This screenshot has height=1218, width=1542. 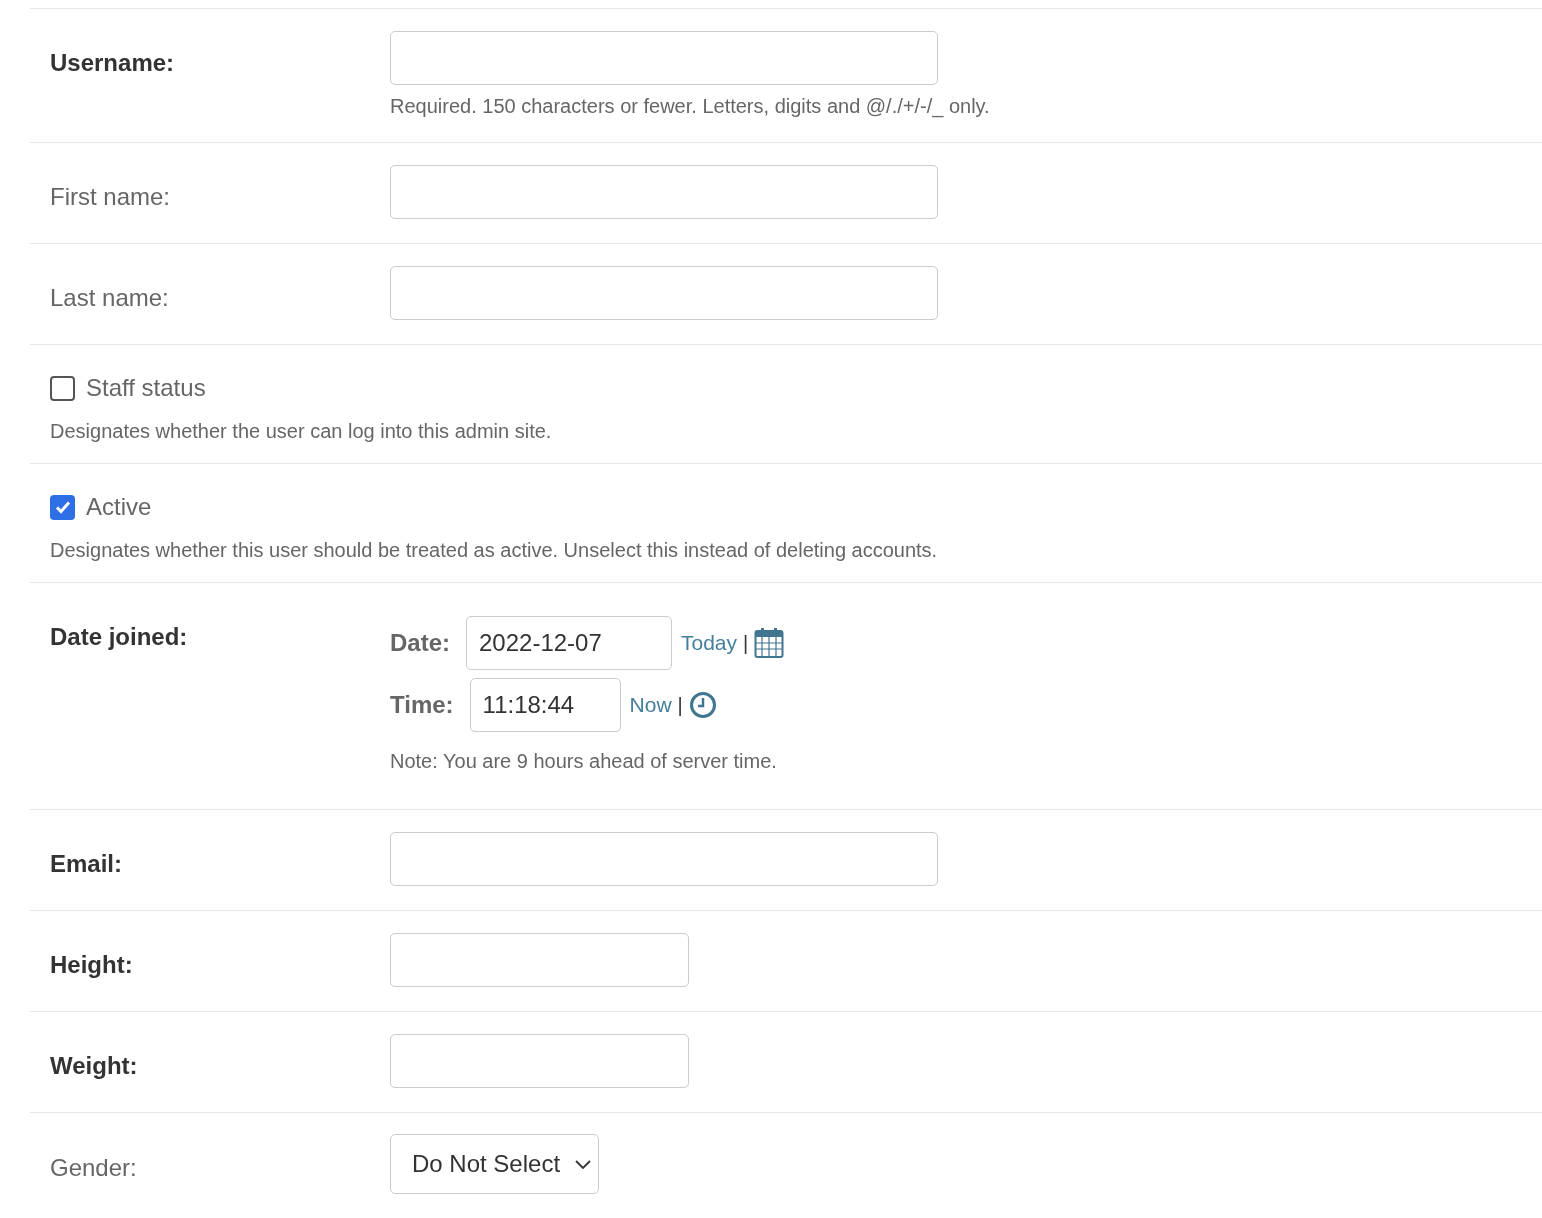 What do you see at coordinates (301, 431) in the screenshot?
I see `help-text: Designates whether the user can log into this admin site.` at bounding box center [301, 431].